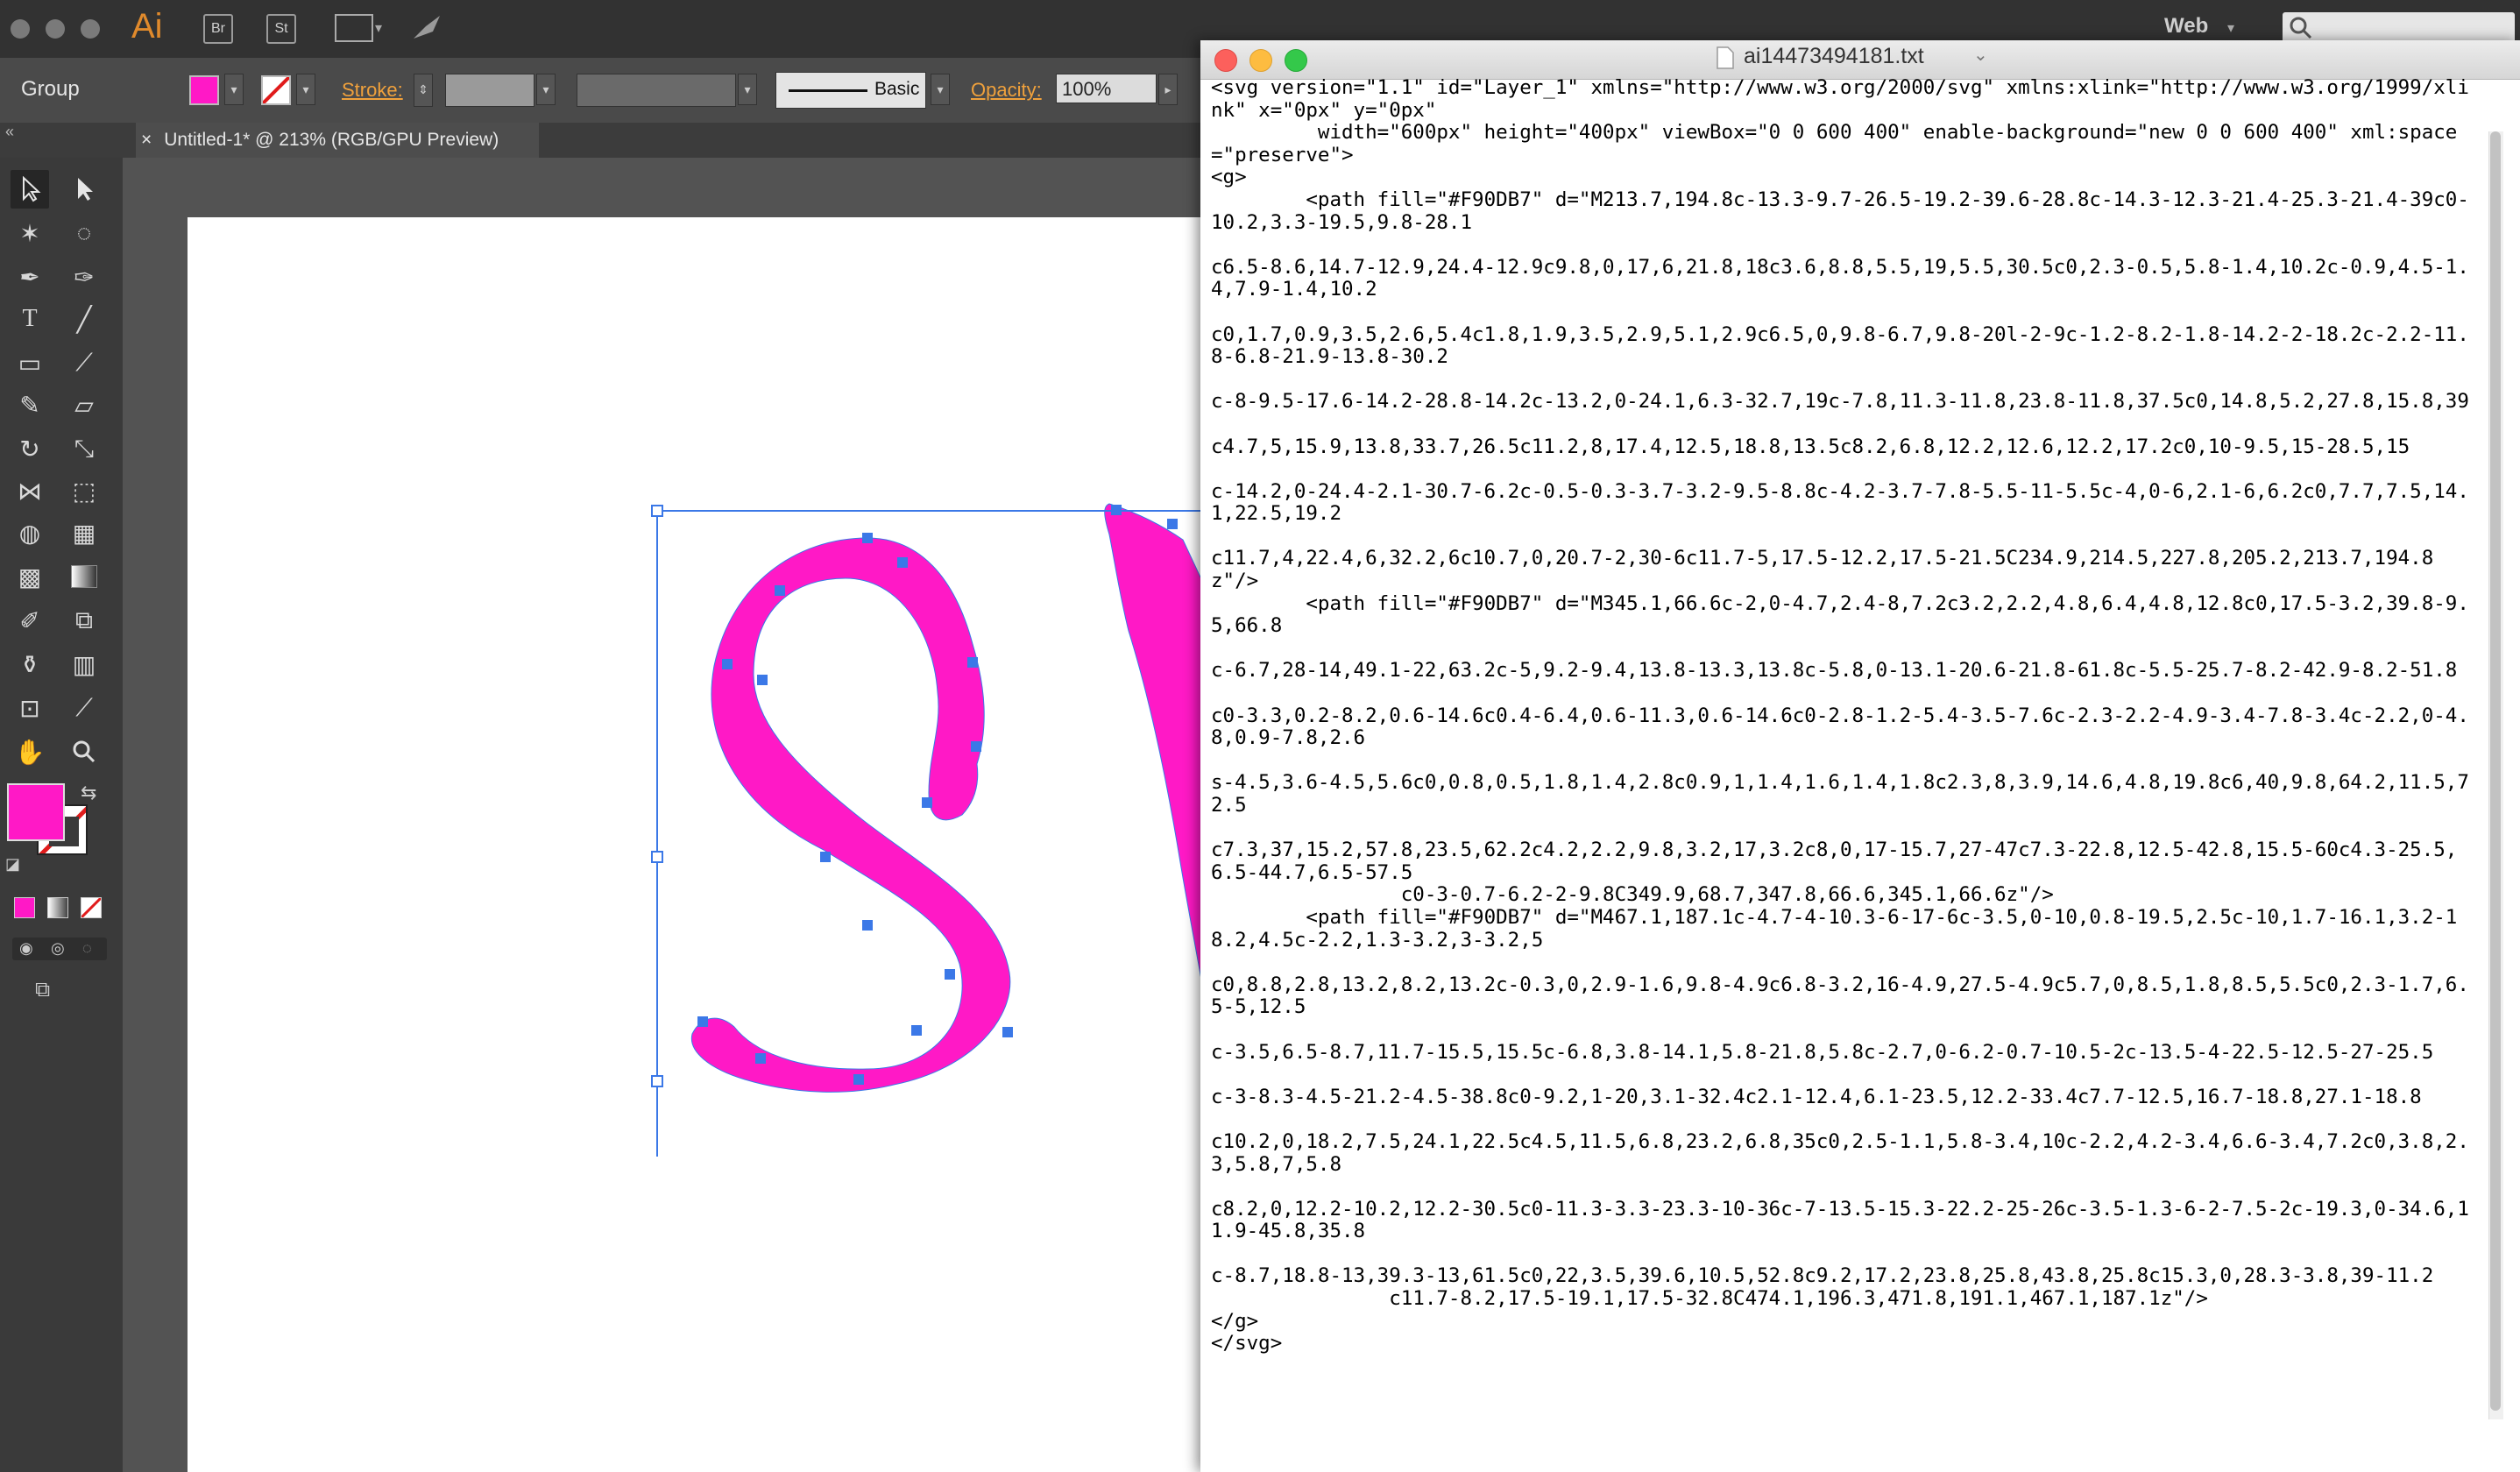  I want to click on draw-behind-icon: ◎, so click(58, 948).